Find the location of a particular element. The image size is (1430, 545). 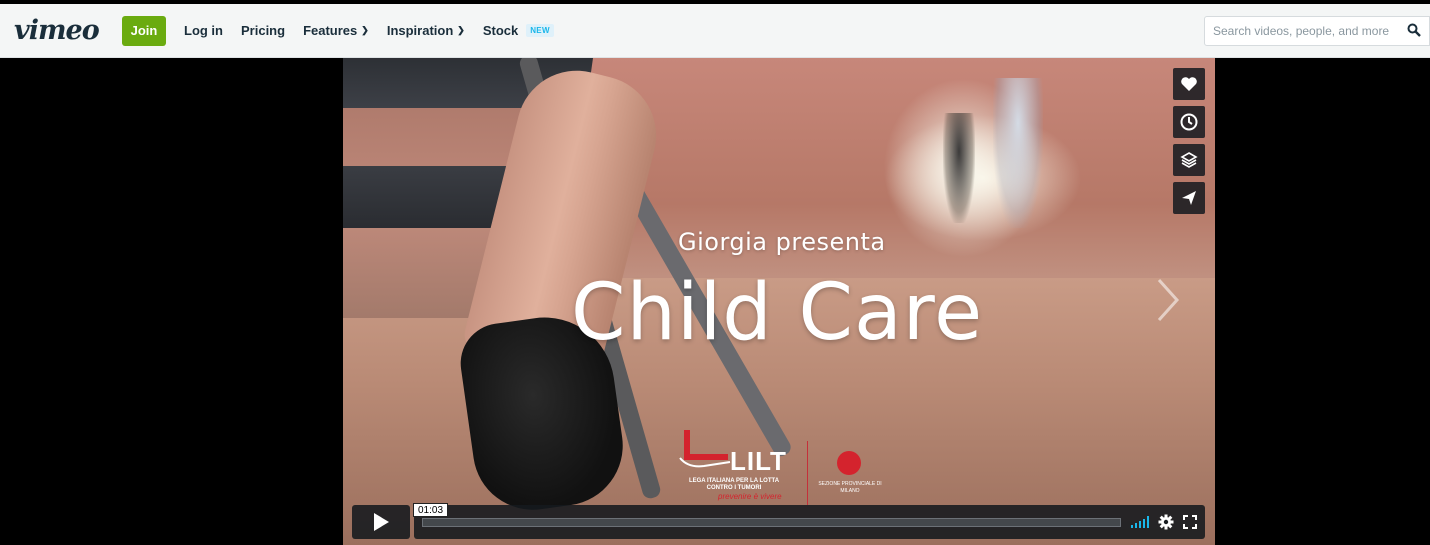

play-icon is located at coordinates (381, 522).